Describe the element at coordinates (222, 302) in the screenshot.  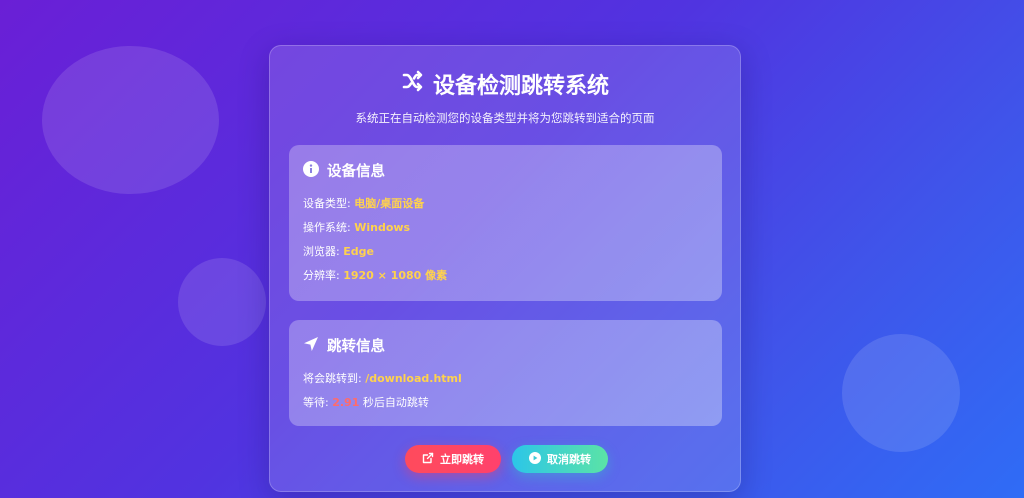
I see `decor-bubble-small` at that location.